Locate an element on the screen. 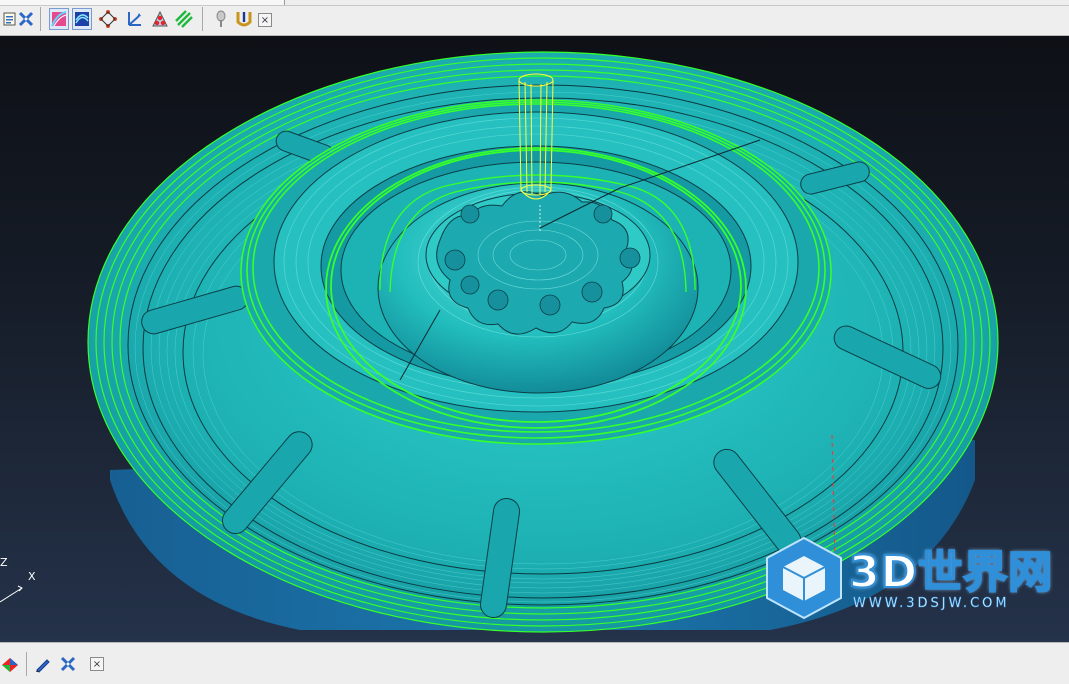  watermark: 3D世界网 WWW.3DSJW.COM is located at coordinates (911, 578).